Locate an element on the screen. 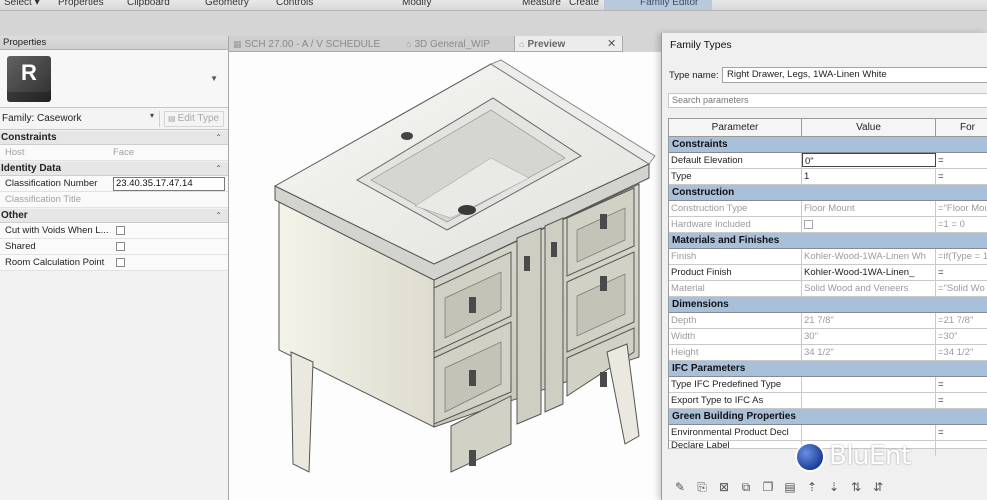 The width and height of the screenshot is (987, 500). sort-ascending-icon: ⇅ is located at coordinates (856, 487).